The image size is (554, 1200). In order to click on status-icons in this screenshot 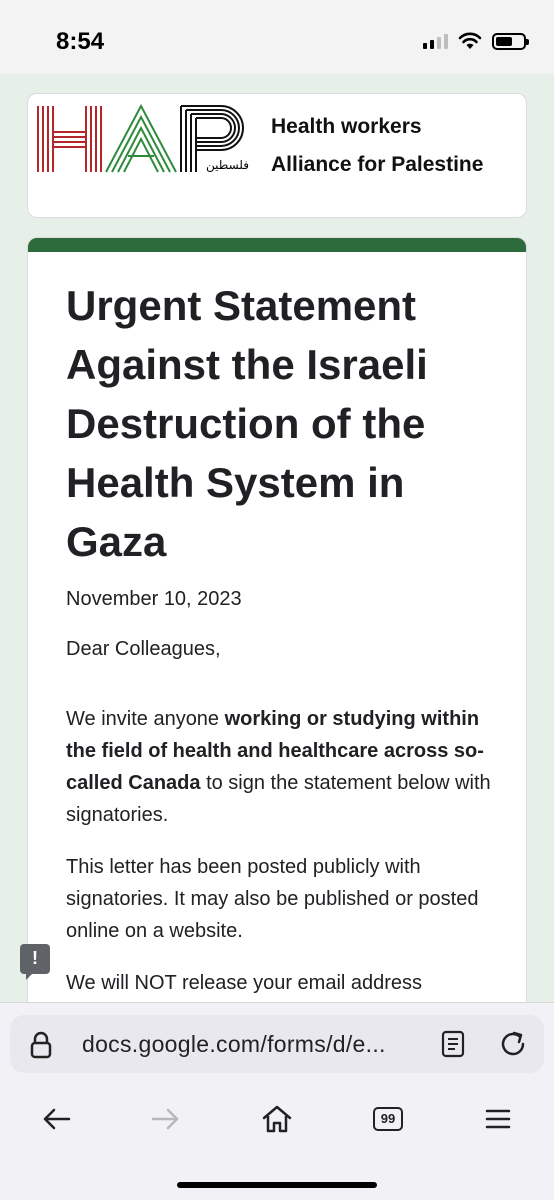, I will do `click(476, 41)`.